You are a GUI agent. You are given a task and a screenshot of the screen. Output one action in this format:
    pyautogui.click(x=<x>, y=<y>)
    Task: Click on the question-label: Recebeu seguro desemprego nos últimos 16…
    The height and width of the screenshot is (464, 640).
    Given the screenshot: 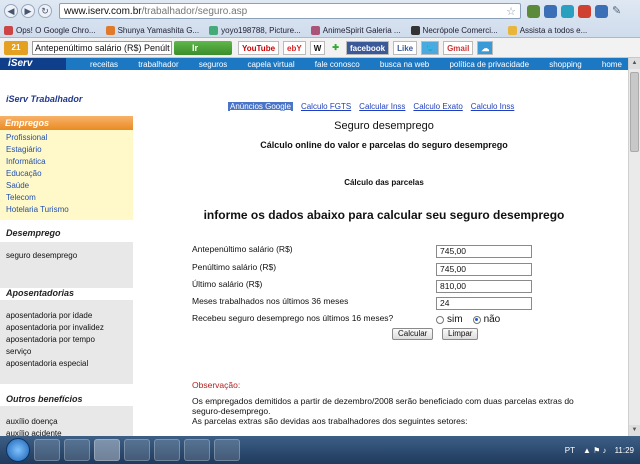 What is the action you would take?
    pyautogui.click(x=293, y=318)
    